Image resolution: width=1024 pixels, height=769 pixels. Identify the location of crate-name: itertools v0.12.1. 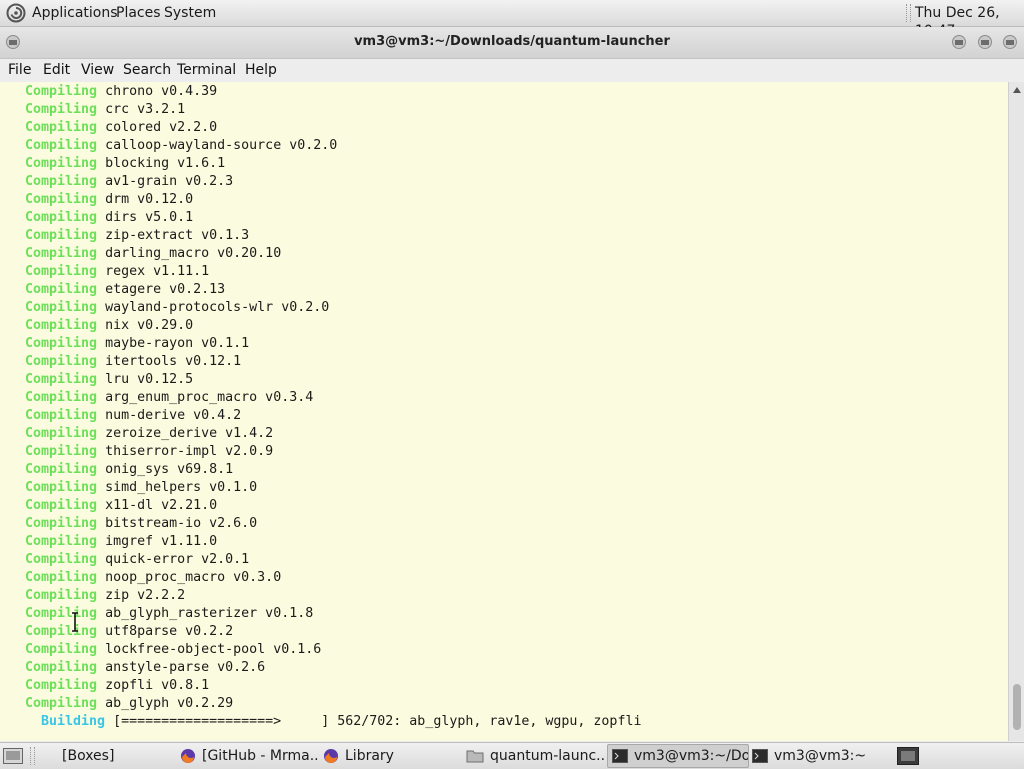
(173, 361).